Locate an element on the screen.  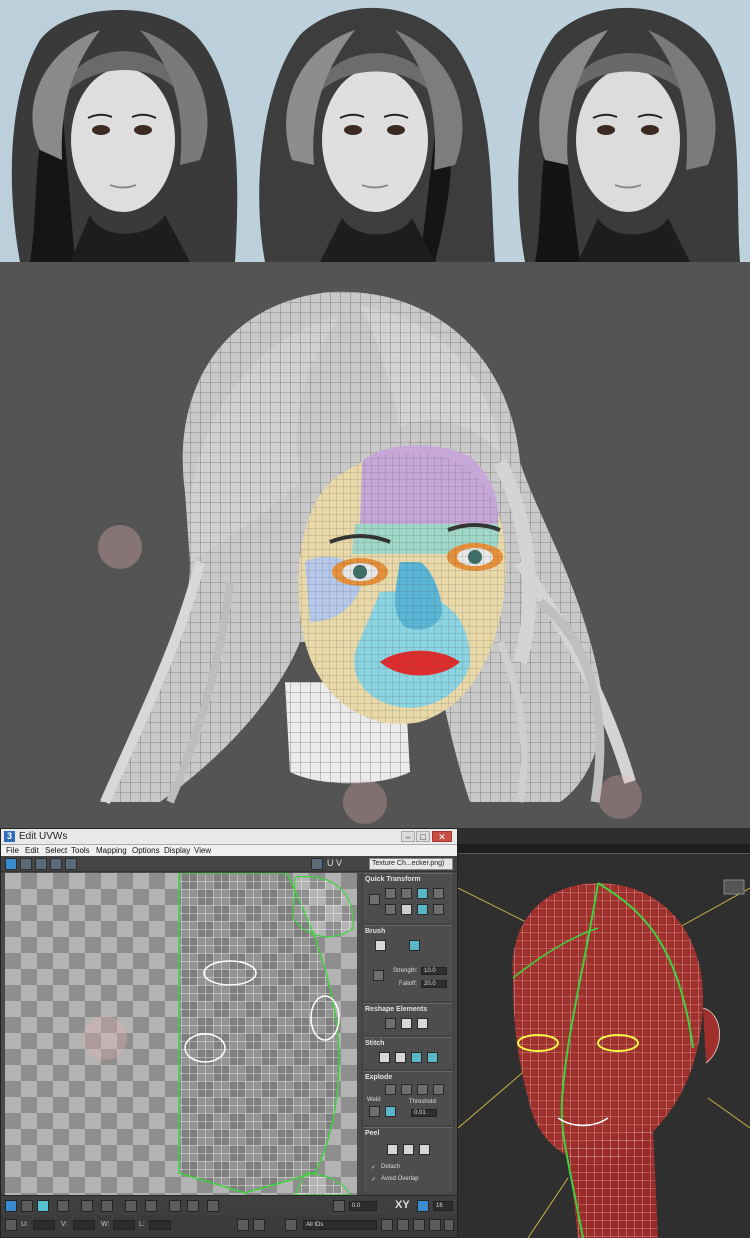
stitch-custom-icon is located at coordinates (432, 1057).